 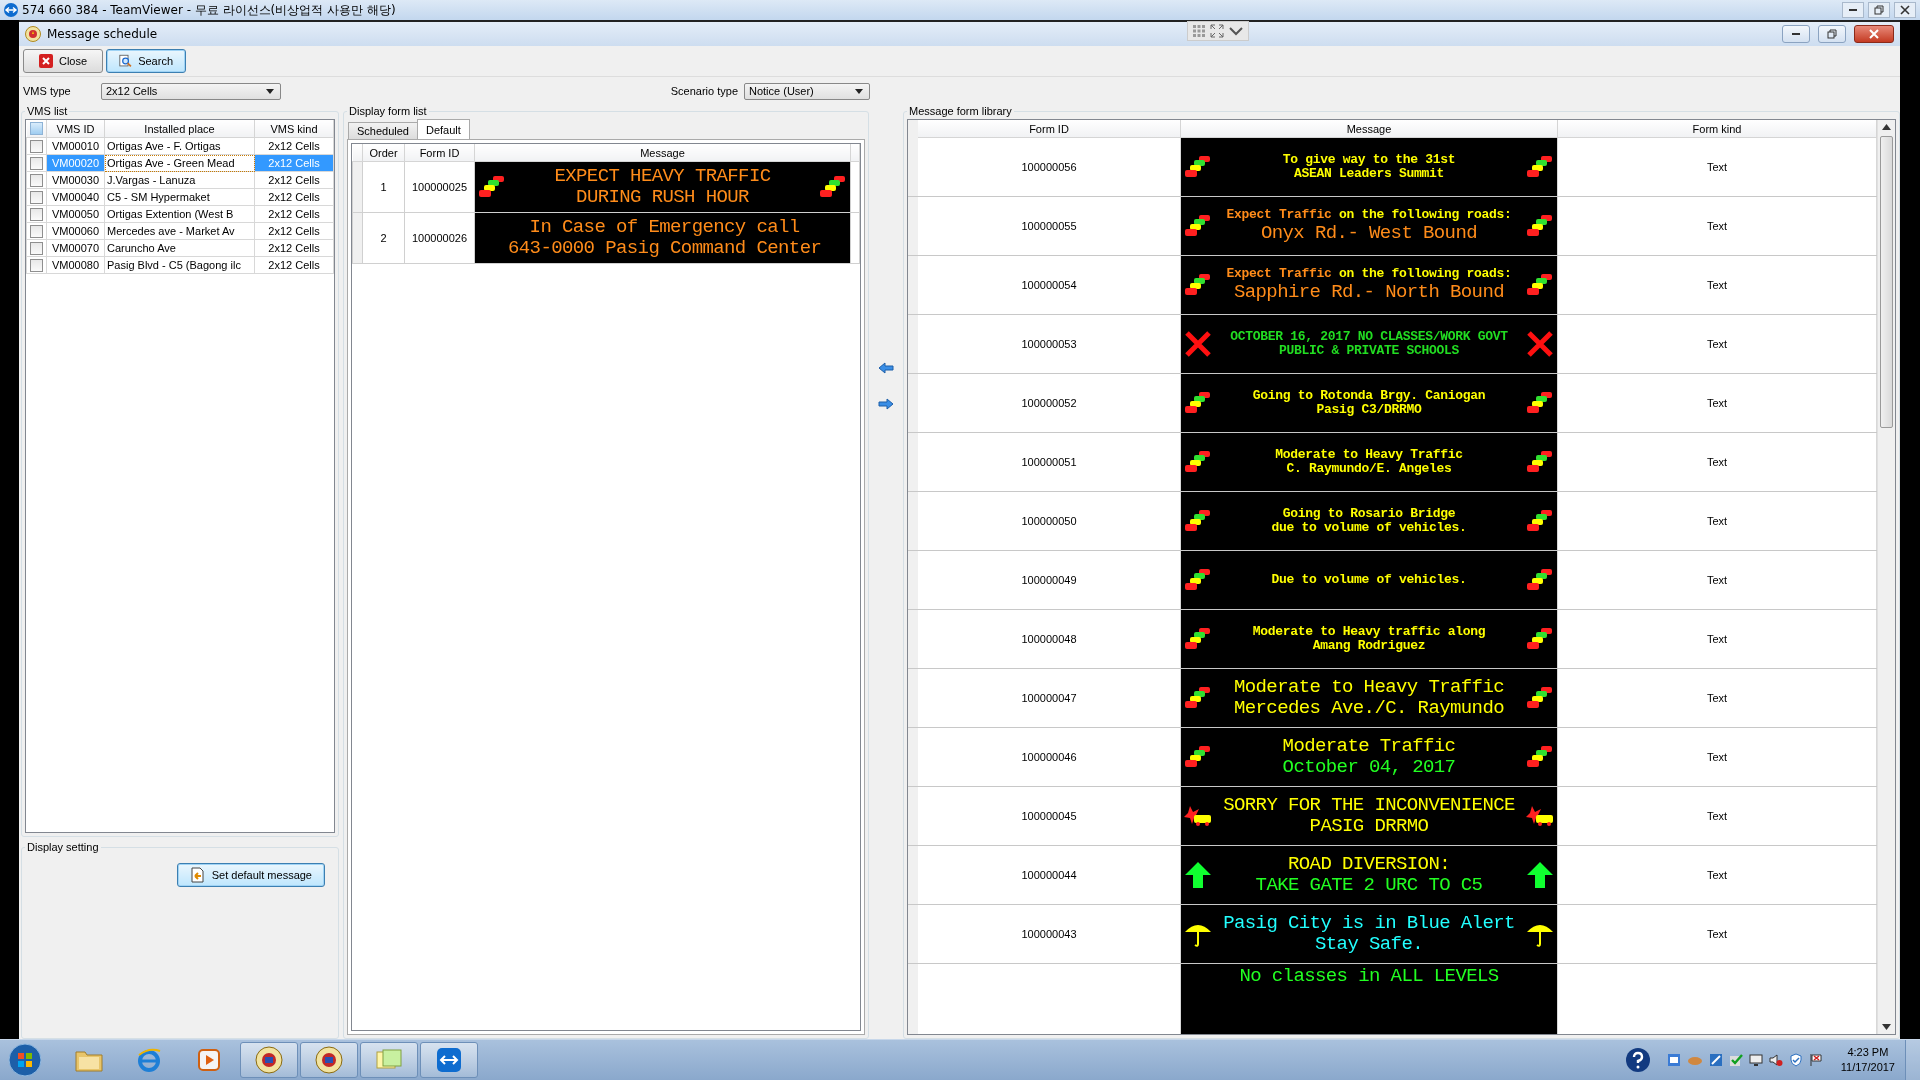 What do you see at coordinates (179, 180) in the screenshot?
I see `table-cell: J.Vargas - Lanuza` at bounding box center [179, 180].